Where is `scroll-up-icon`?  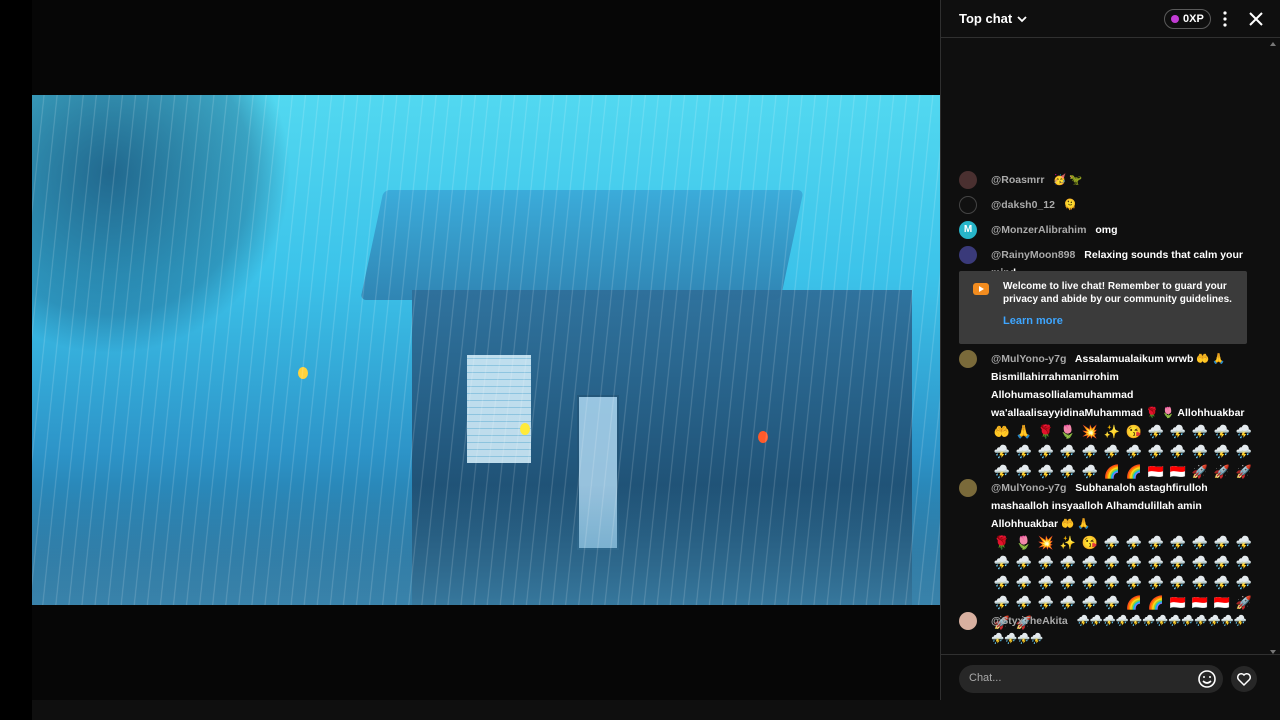
scroll-up-icon is located at coordinates (1273, 44).